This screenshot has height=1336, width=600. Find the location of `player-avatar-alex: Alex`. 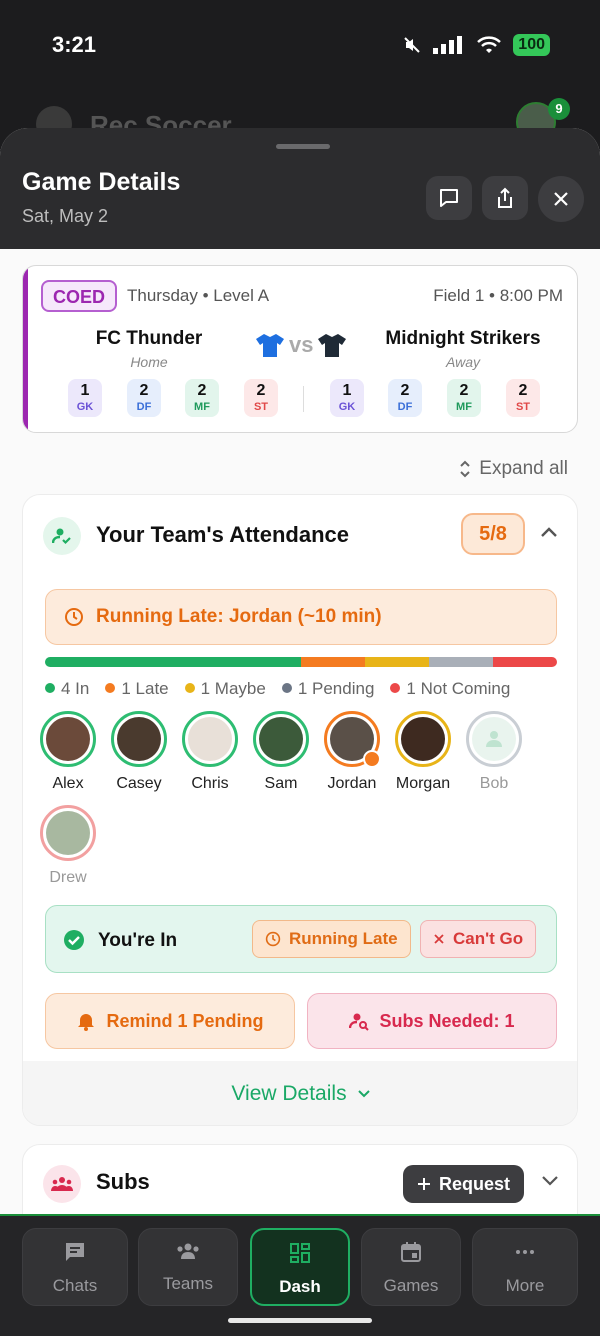

player-avatar-alex: Alex is located at coordinates (68, 752).